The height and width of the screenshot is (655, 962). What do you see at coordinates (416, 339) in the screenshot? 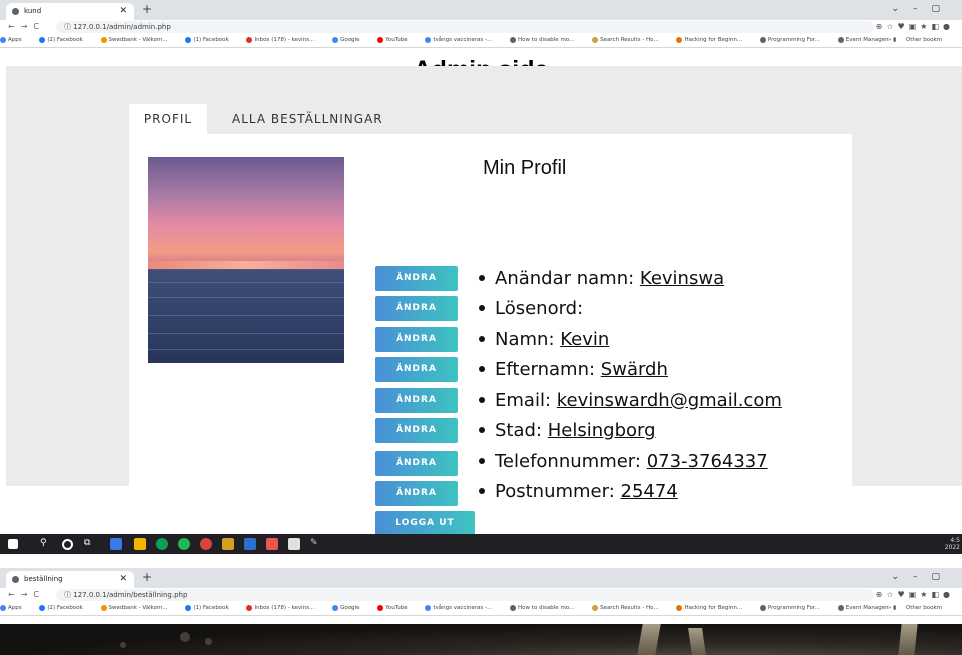
I see `edit-name-button: ÄNDRA` at bounding box center [416, 339].